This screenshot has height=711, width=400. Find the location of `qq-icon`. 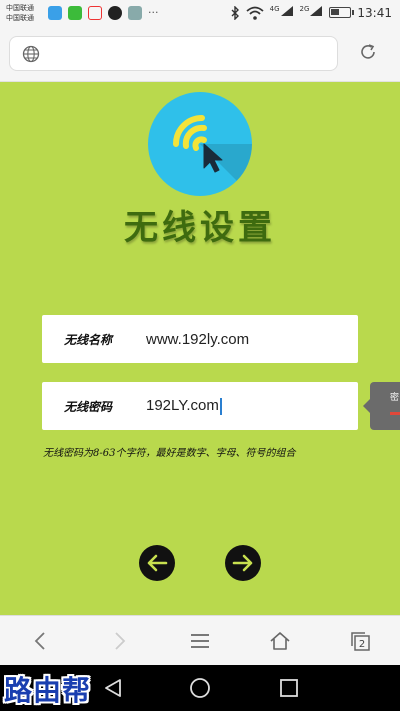

qq-icon is located at coordinates (115, 13).